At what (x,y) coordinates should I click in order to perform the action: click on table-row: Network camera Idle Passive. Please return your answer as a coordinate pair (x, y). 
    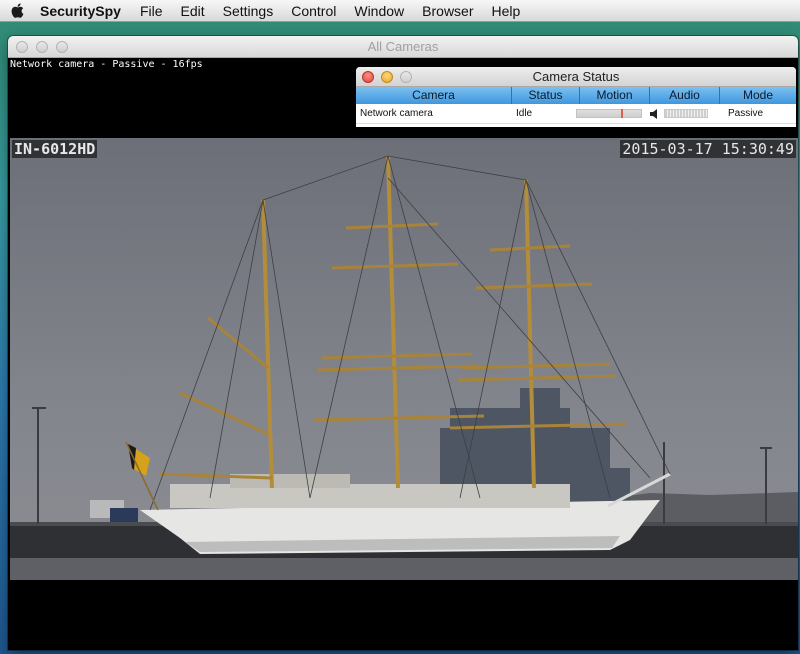
    Looking at the image, I should click on (576, 114).